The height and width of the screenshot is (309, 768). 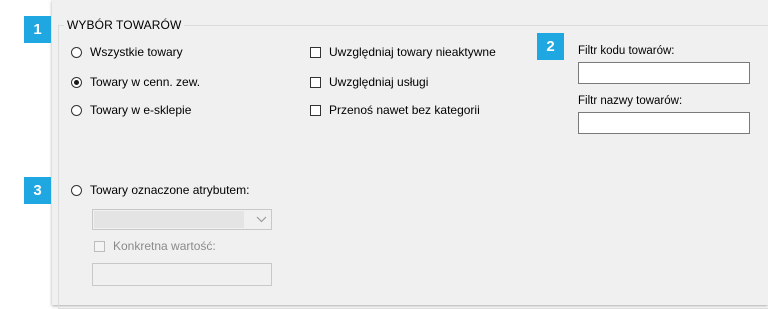 I want to click on group-title: WYBÓR TOWARÓW, so click(x=124, y=25).